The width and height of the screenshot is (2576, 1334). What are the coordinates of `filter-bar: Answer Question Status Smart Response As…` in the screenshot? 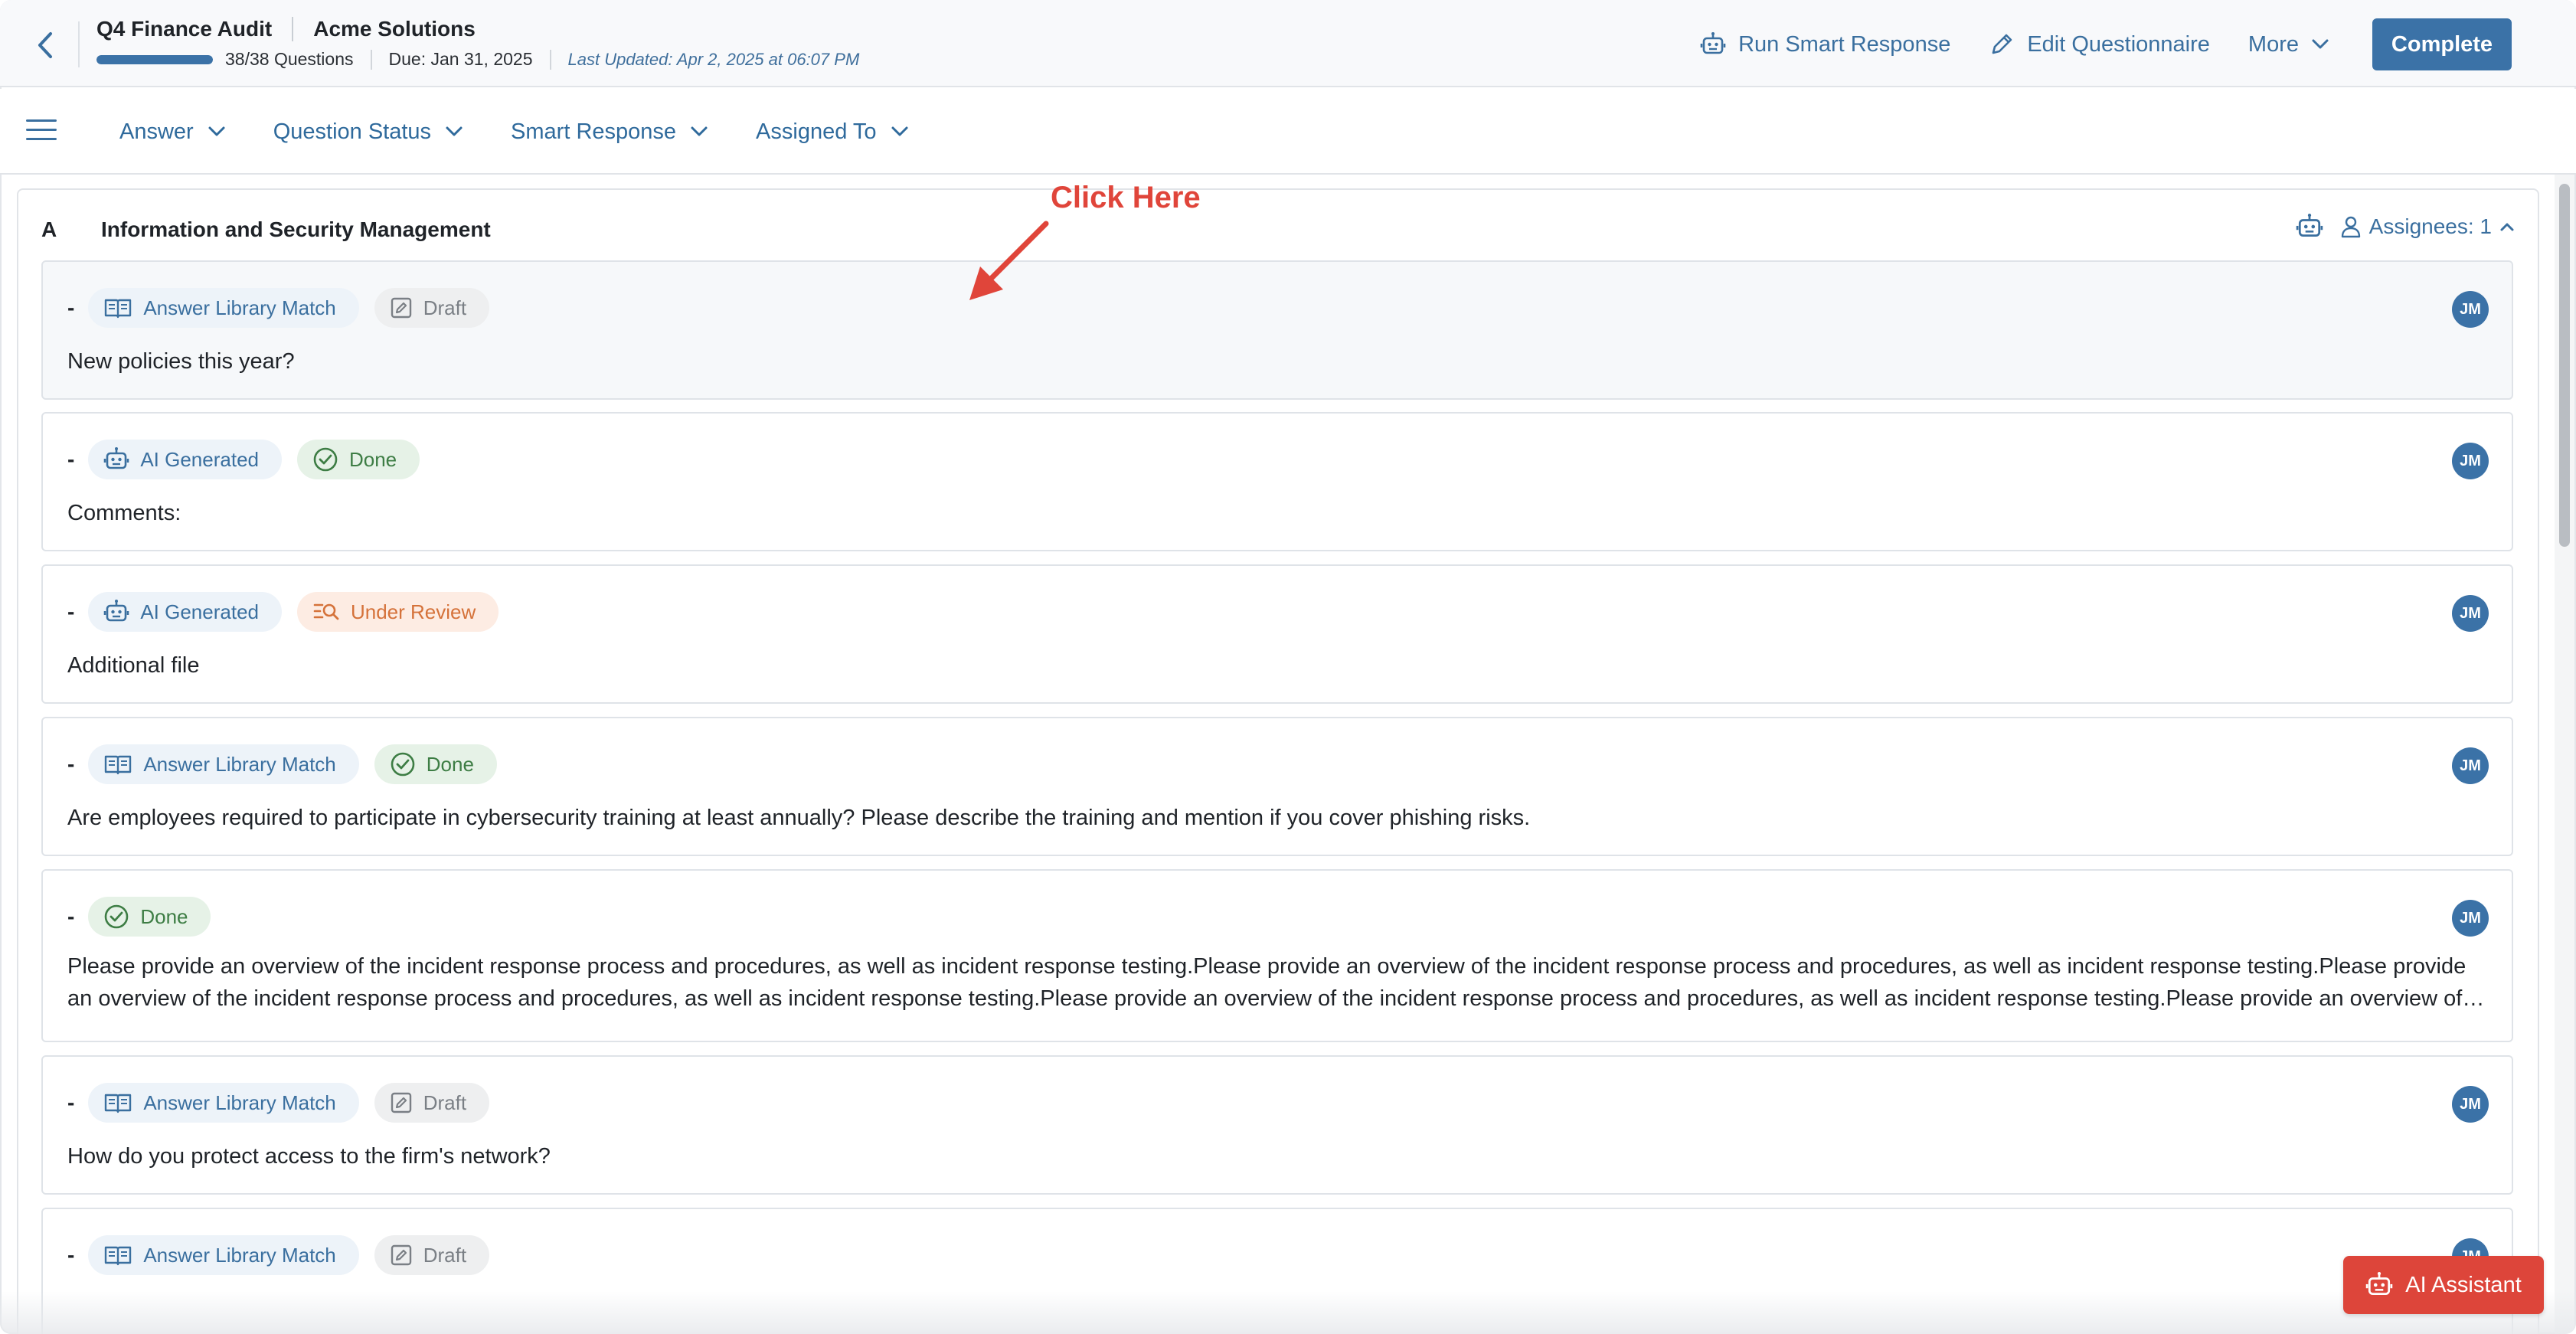 It's located at (1288, 132).